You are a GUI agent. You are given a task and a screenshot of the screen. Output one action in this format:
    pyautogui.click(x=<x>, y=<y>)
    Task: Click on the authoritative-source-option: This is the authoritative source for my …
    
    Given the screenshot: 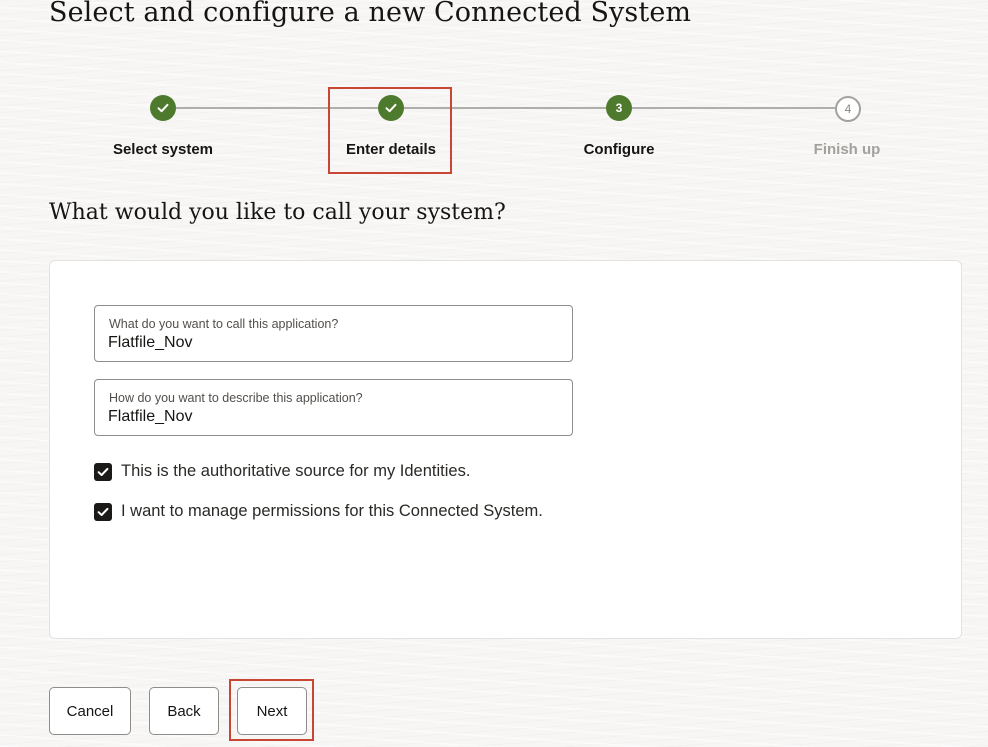 What is the action you would take?
    pyautogui.click(x=282, y=471)
    